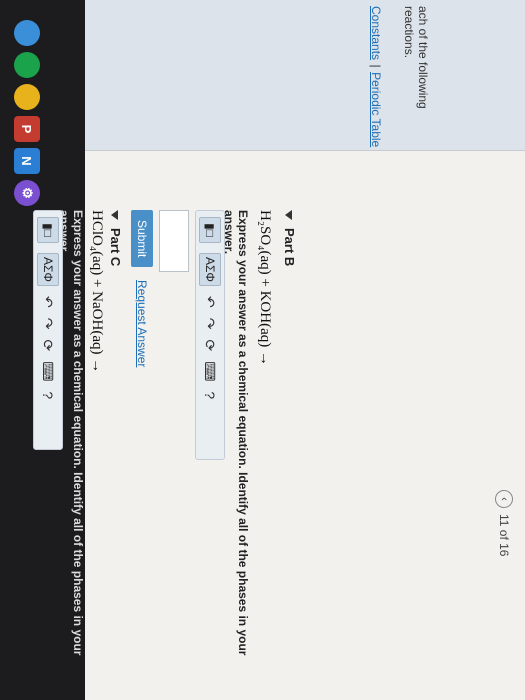  I want to click on constants-link: Constants, so click(376, 33).